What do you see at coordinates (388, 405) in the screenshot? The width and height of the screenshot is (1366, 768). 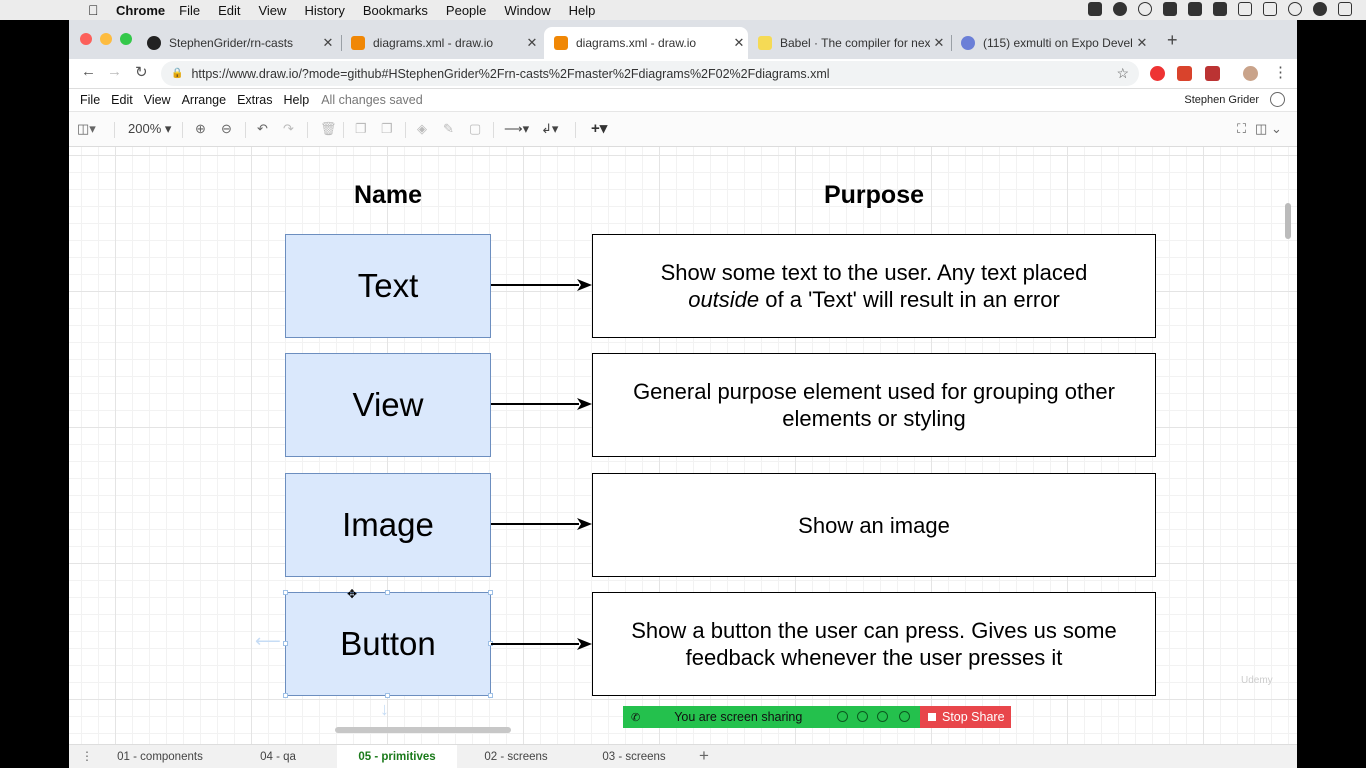 I see `name-box-view: View` at bounding box center [388, 405].